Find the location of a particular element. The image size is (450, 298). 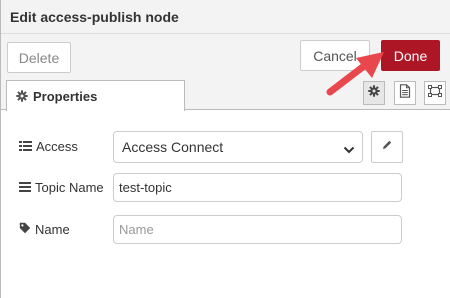

topic-label: Topic Name is located at coordinates (69, 187).